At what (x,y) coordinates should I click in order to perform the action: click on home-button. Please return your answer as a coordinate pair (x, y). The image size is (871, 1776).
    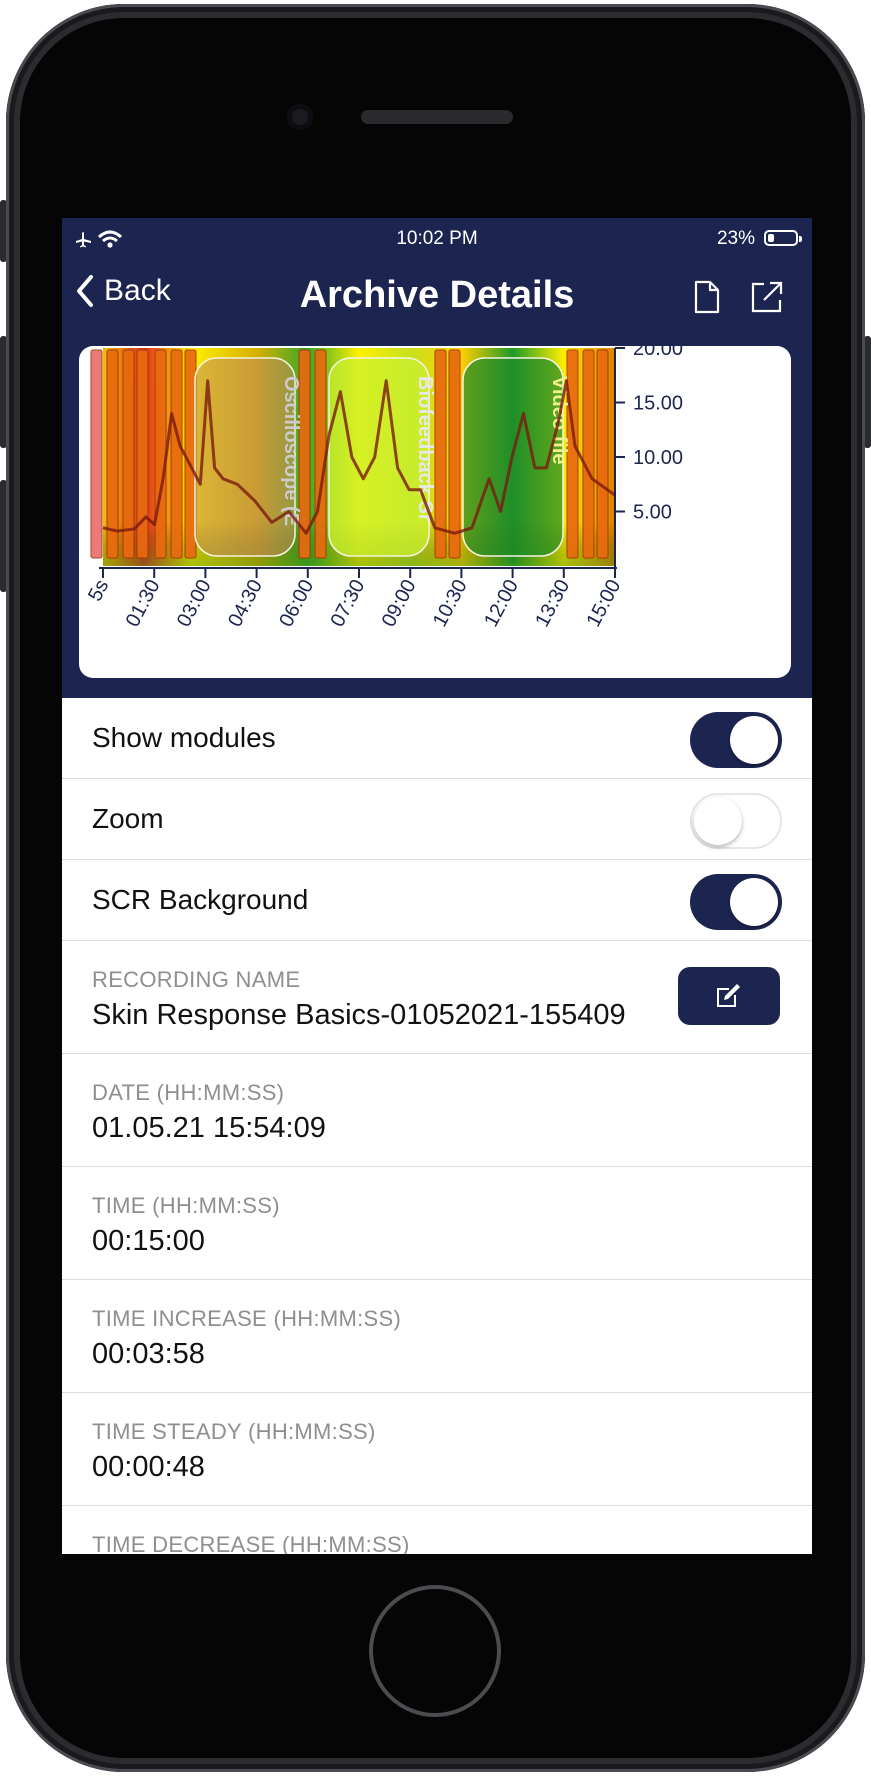
    Looking at the image, I should click on (435, 1651).